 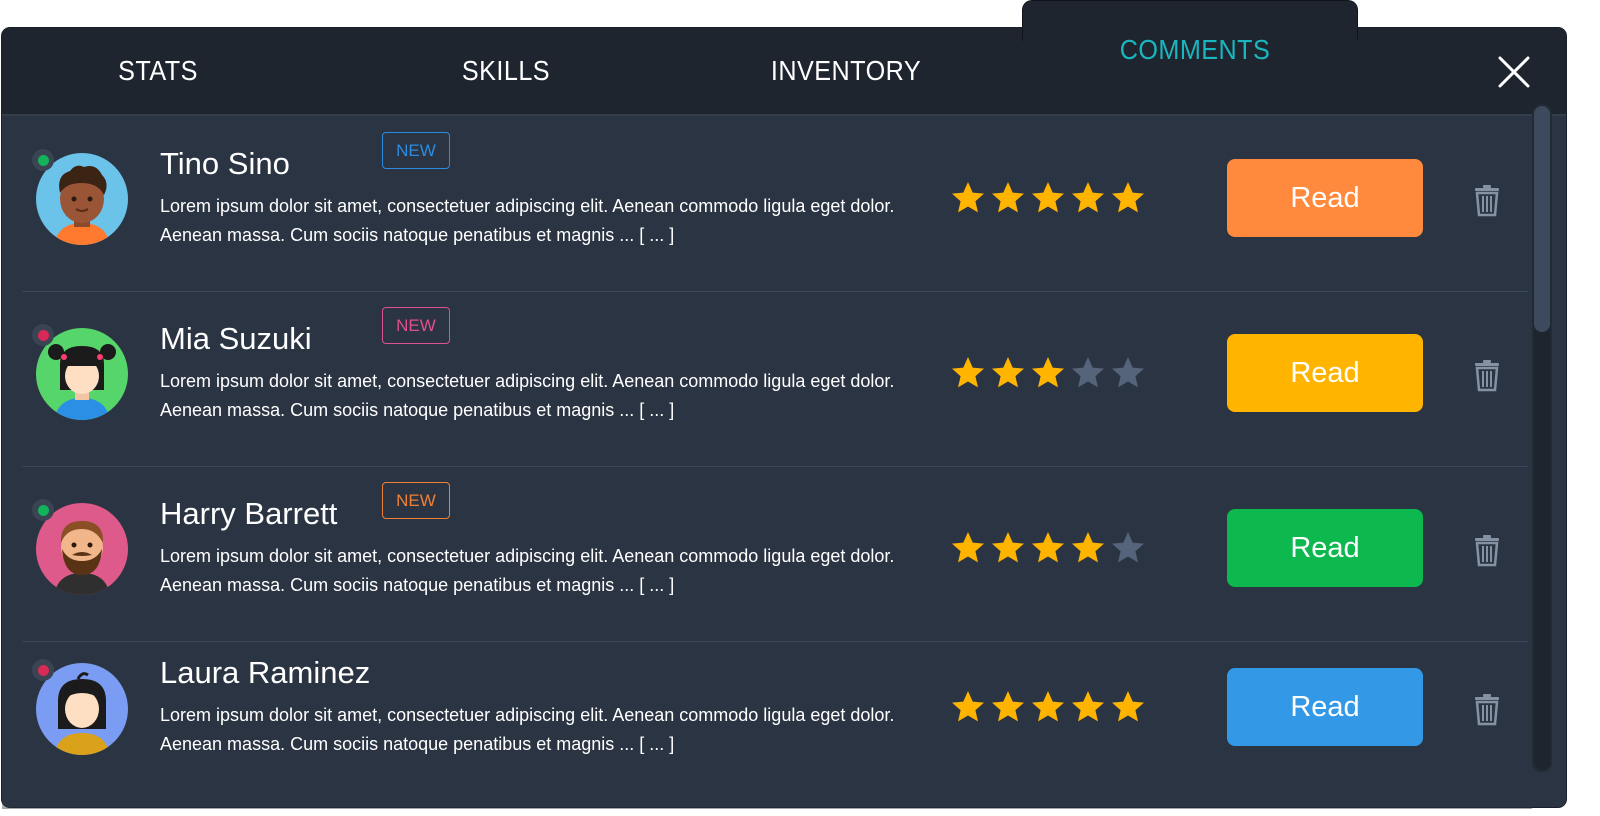 I want to click on scrollbar-thumb, so click(x=1542, y=219).